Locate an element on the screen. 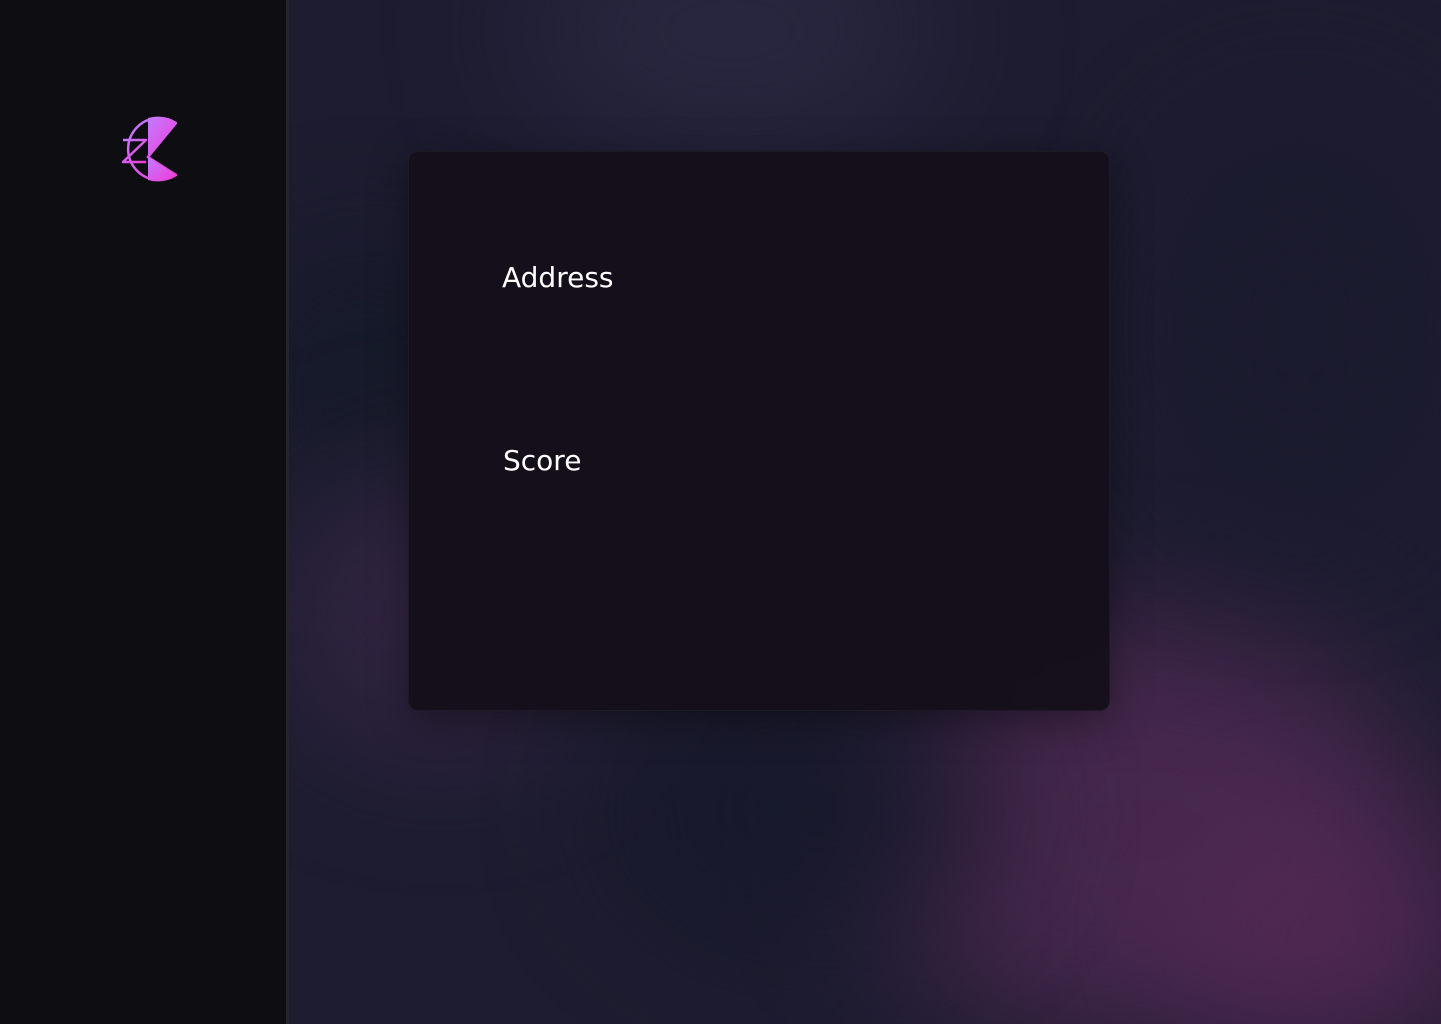 This screenshot has width=1441, height=1024. address-label: Address is located at coordinates (558, 277).